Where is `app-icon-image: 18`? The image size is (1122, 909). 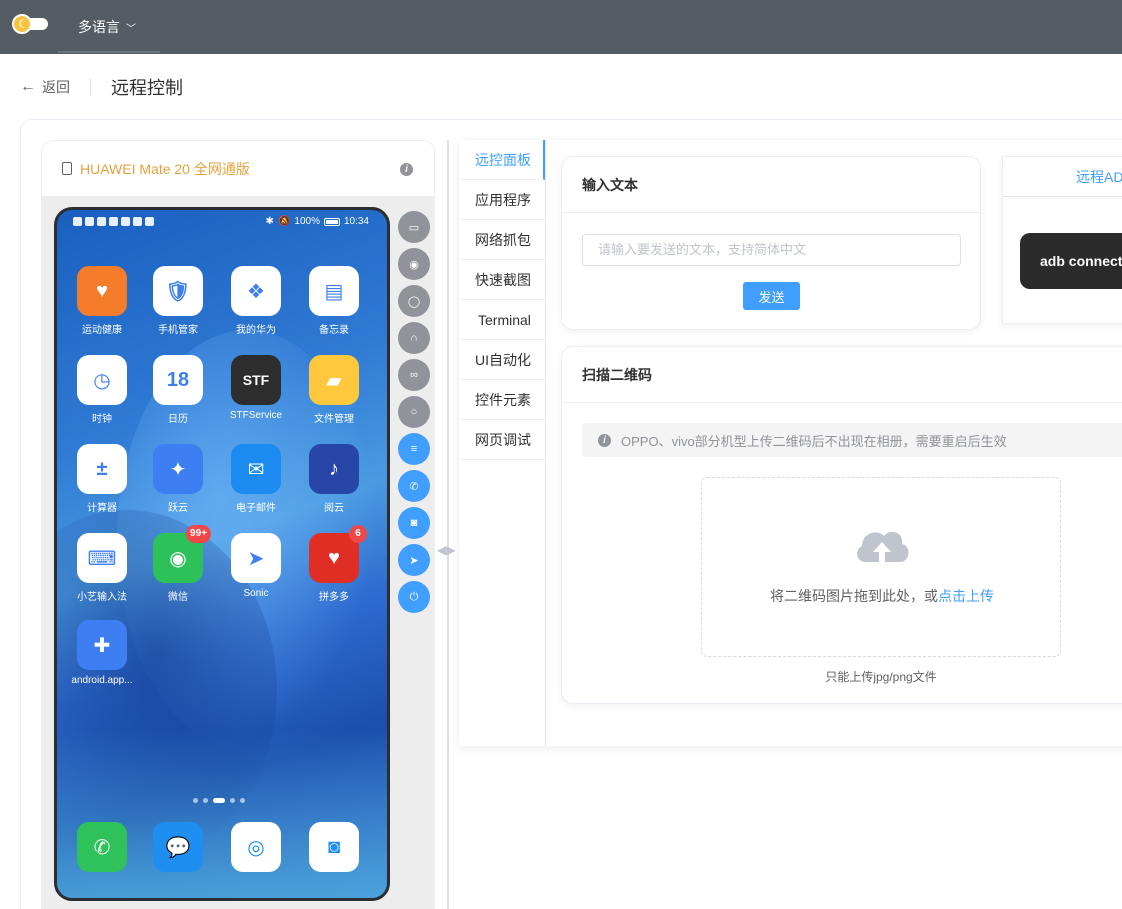 app-icon-image: 18 is located at coordinates (178, 380).